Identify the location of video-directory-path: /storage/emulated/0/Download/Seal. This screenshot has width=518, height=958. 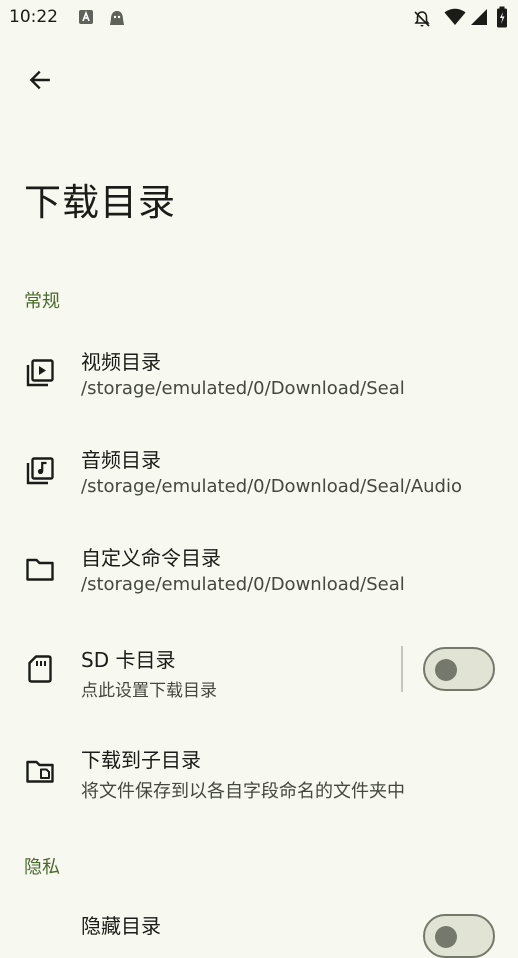
(243, 388).